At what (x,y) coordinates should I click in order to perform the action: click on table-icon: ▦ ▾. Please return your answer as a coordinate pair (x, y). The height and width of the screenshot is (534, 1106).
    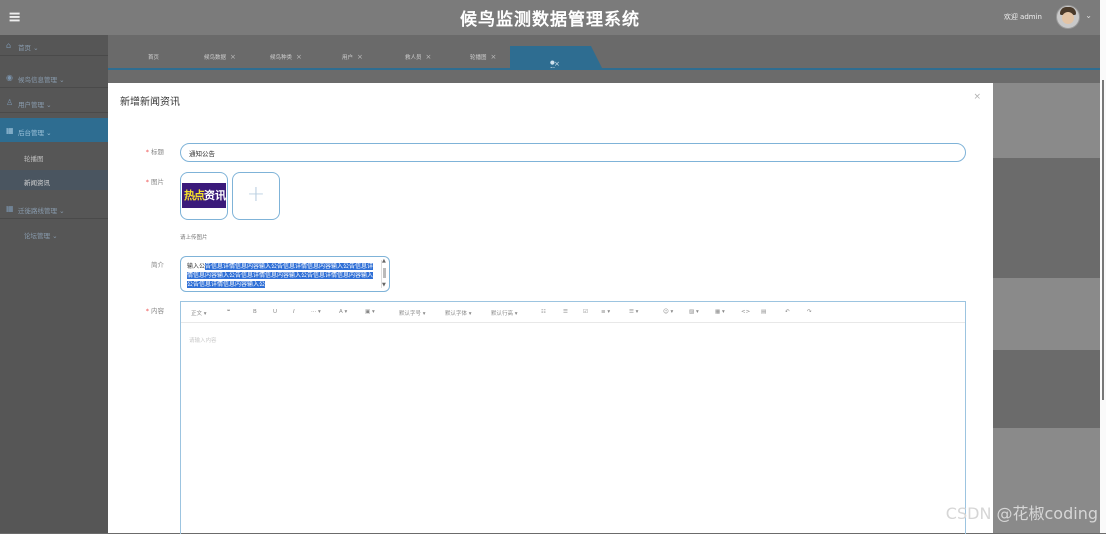
    Looking at the image, I should click on (720, 312).